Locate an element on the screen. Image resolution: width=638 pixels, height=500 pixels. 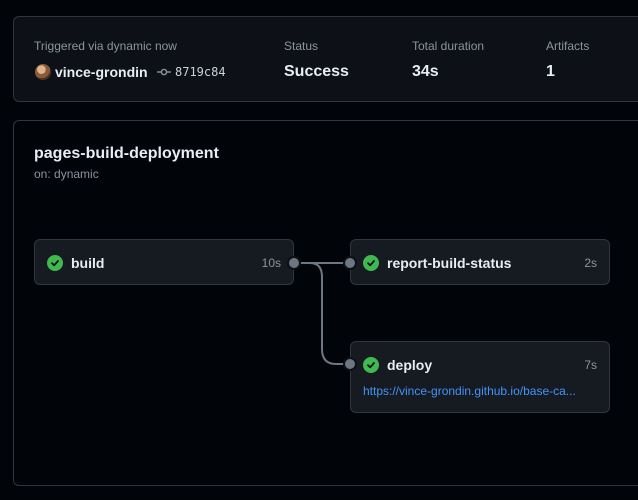
artifacts-value: 1 is located at coordinates (550, 72).